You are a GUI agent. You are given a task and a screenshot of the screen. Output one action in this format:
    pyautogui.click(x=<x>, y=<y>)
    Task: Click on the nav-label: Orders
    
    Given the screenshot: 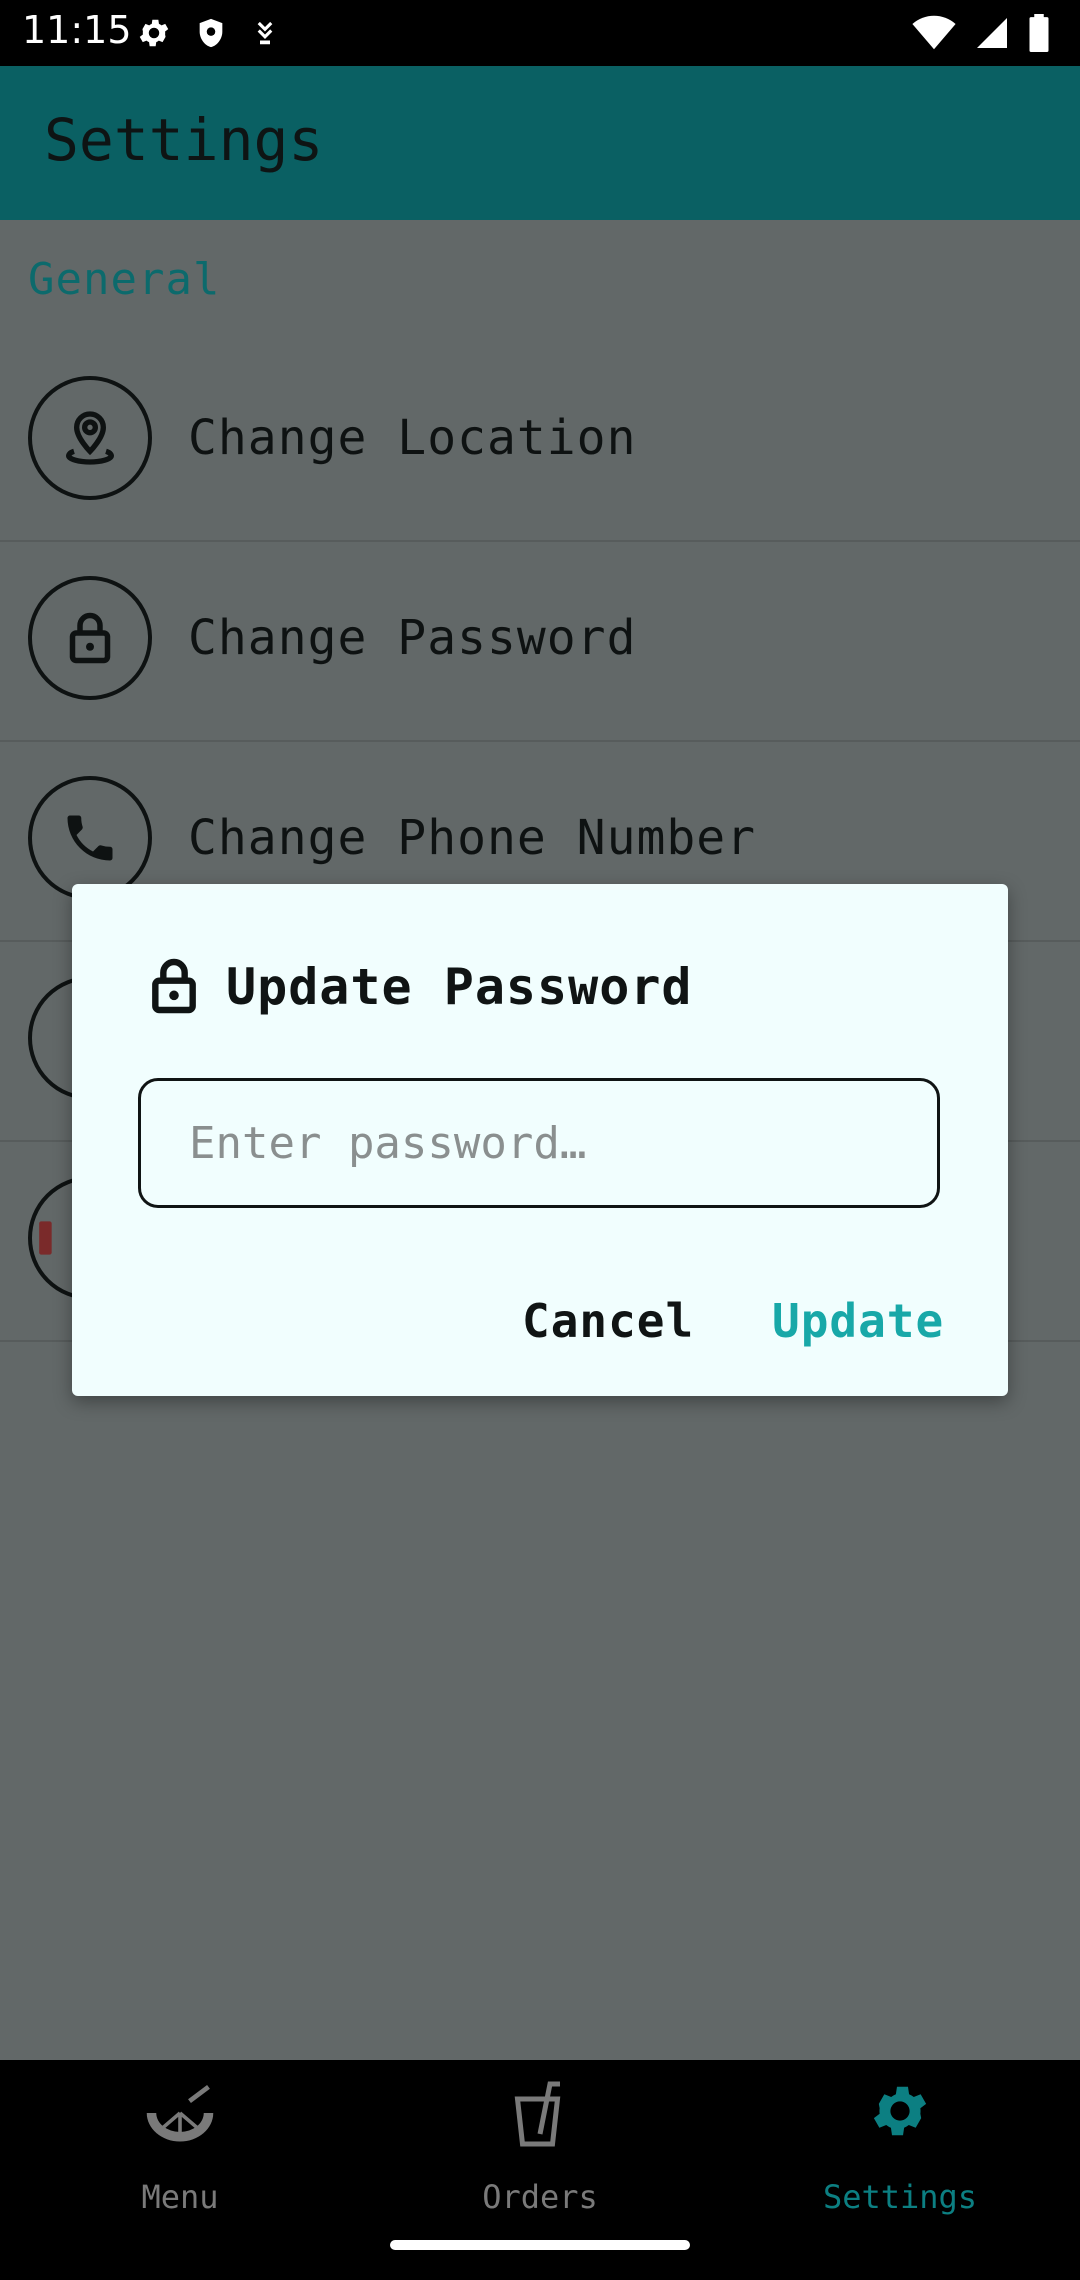 What is the action you would take?
    pyautogui.click(x=540, y=2197)
    